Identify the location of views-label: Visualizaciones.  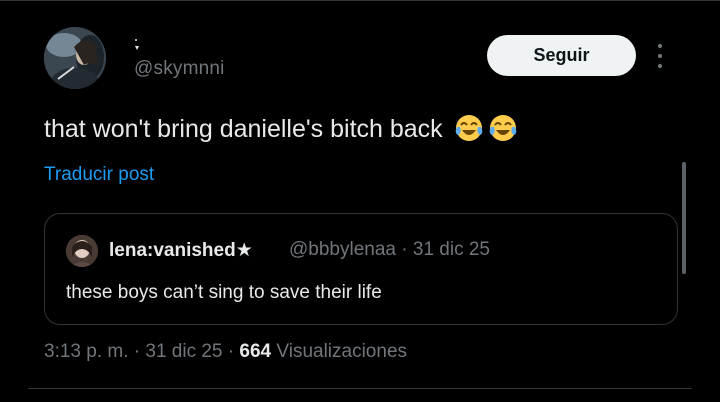
(342, 351).